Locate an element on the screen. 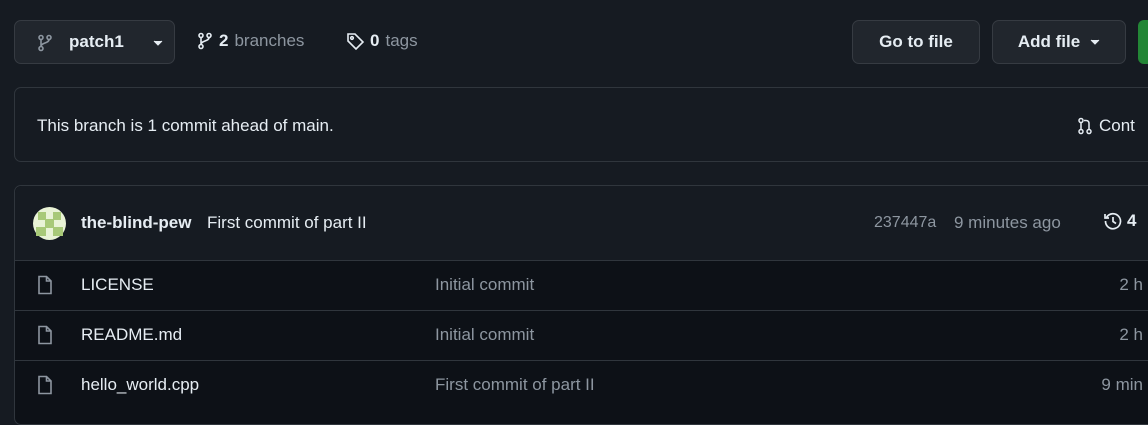 The height and width of the screenshot is (425, 1148). contribute-label: Cont is located at coordinates (1117, 125).